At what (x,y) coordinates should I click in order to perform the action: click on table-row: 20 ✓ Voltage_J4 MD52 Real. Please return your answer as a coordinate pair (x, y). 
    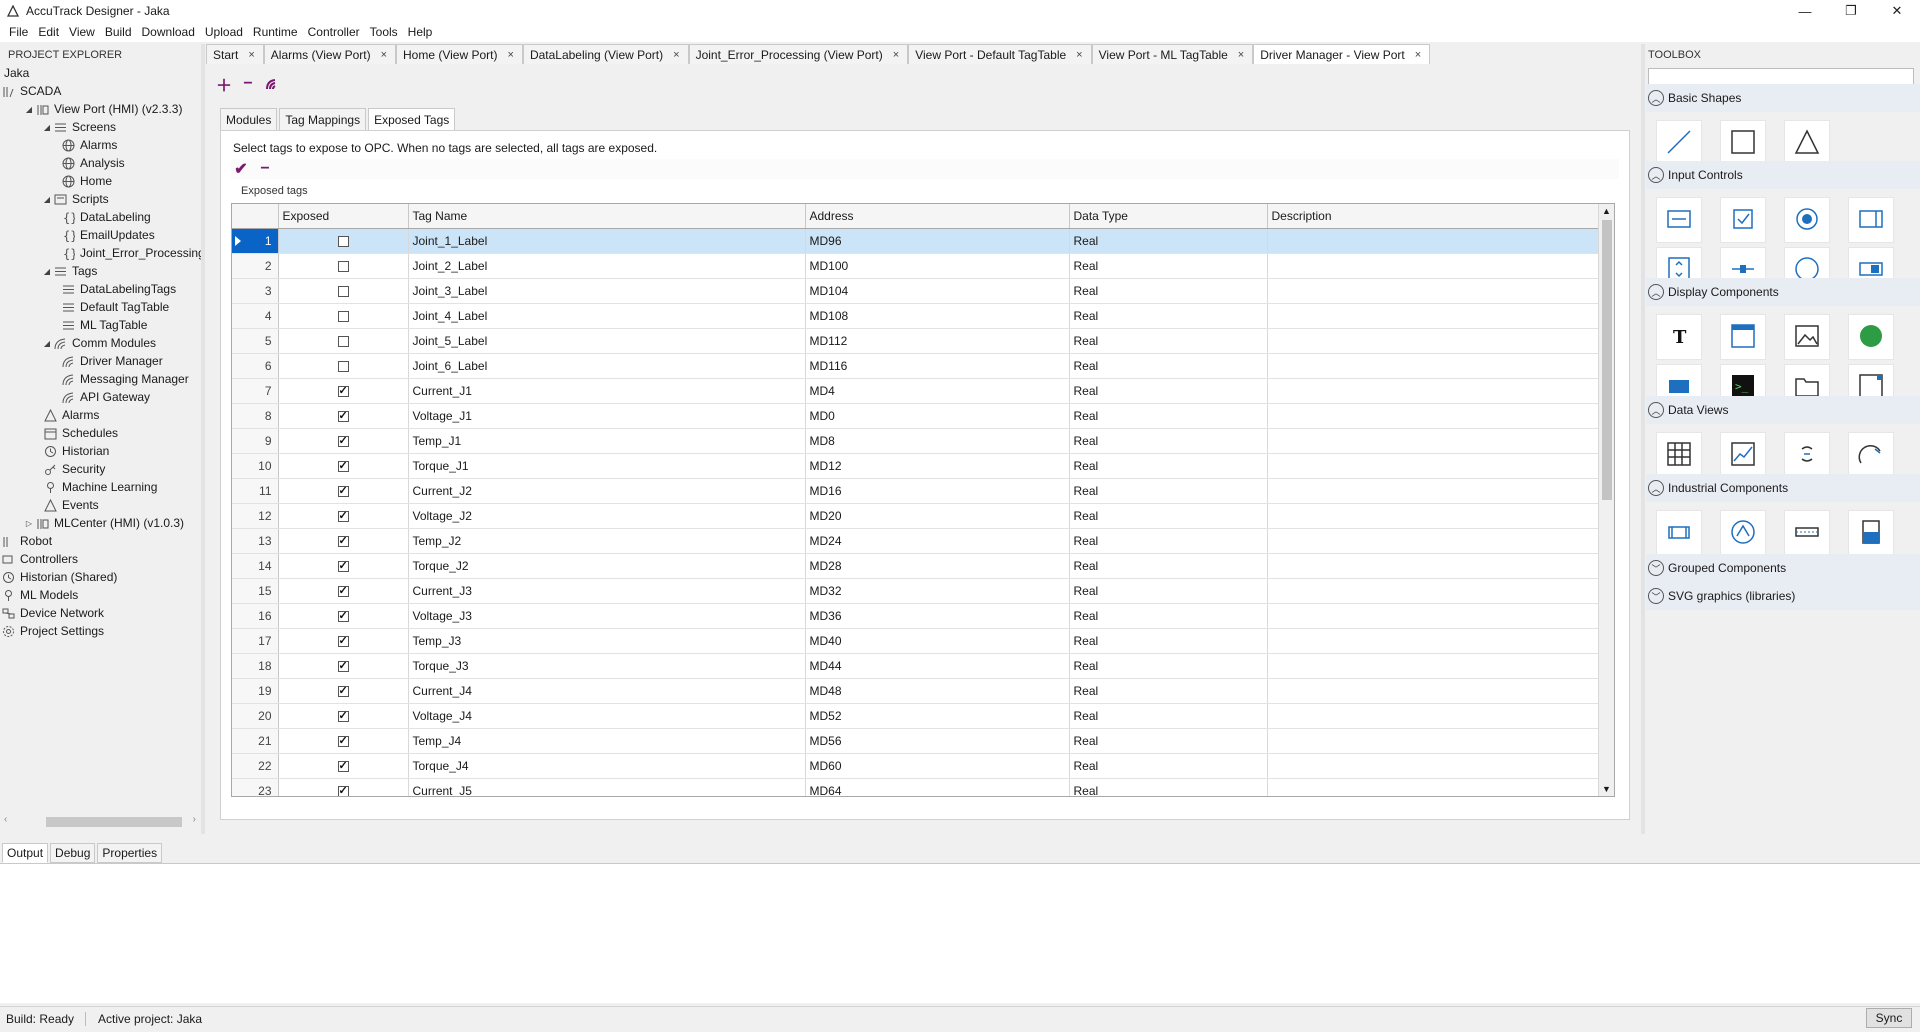
    Looking at the image, I should click on (915, 716).